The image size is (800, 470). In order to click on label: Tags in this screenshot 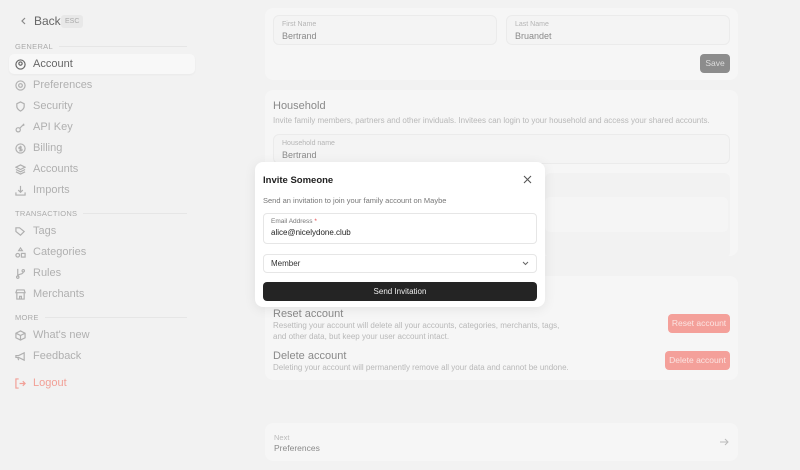, I will do `click(45, 231)`.